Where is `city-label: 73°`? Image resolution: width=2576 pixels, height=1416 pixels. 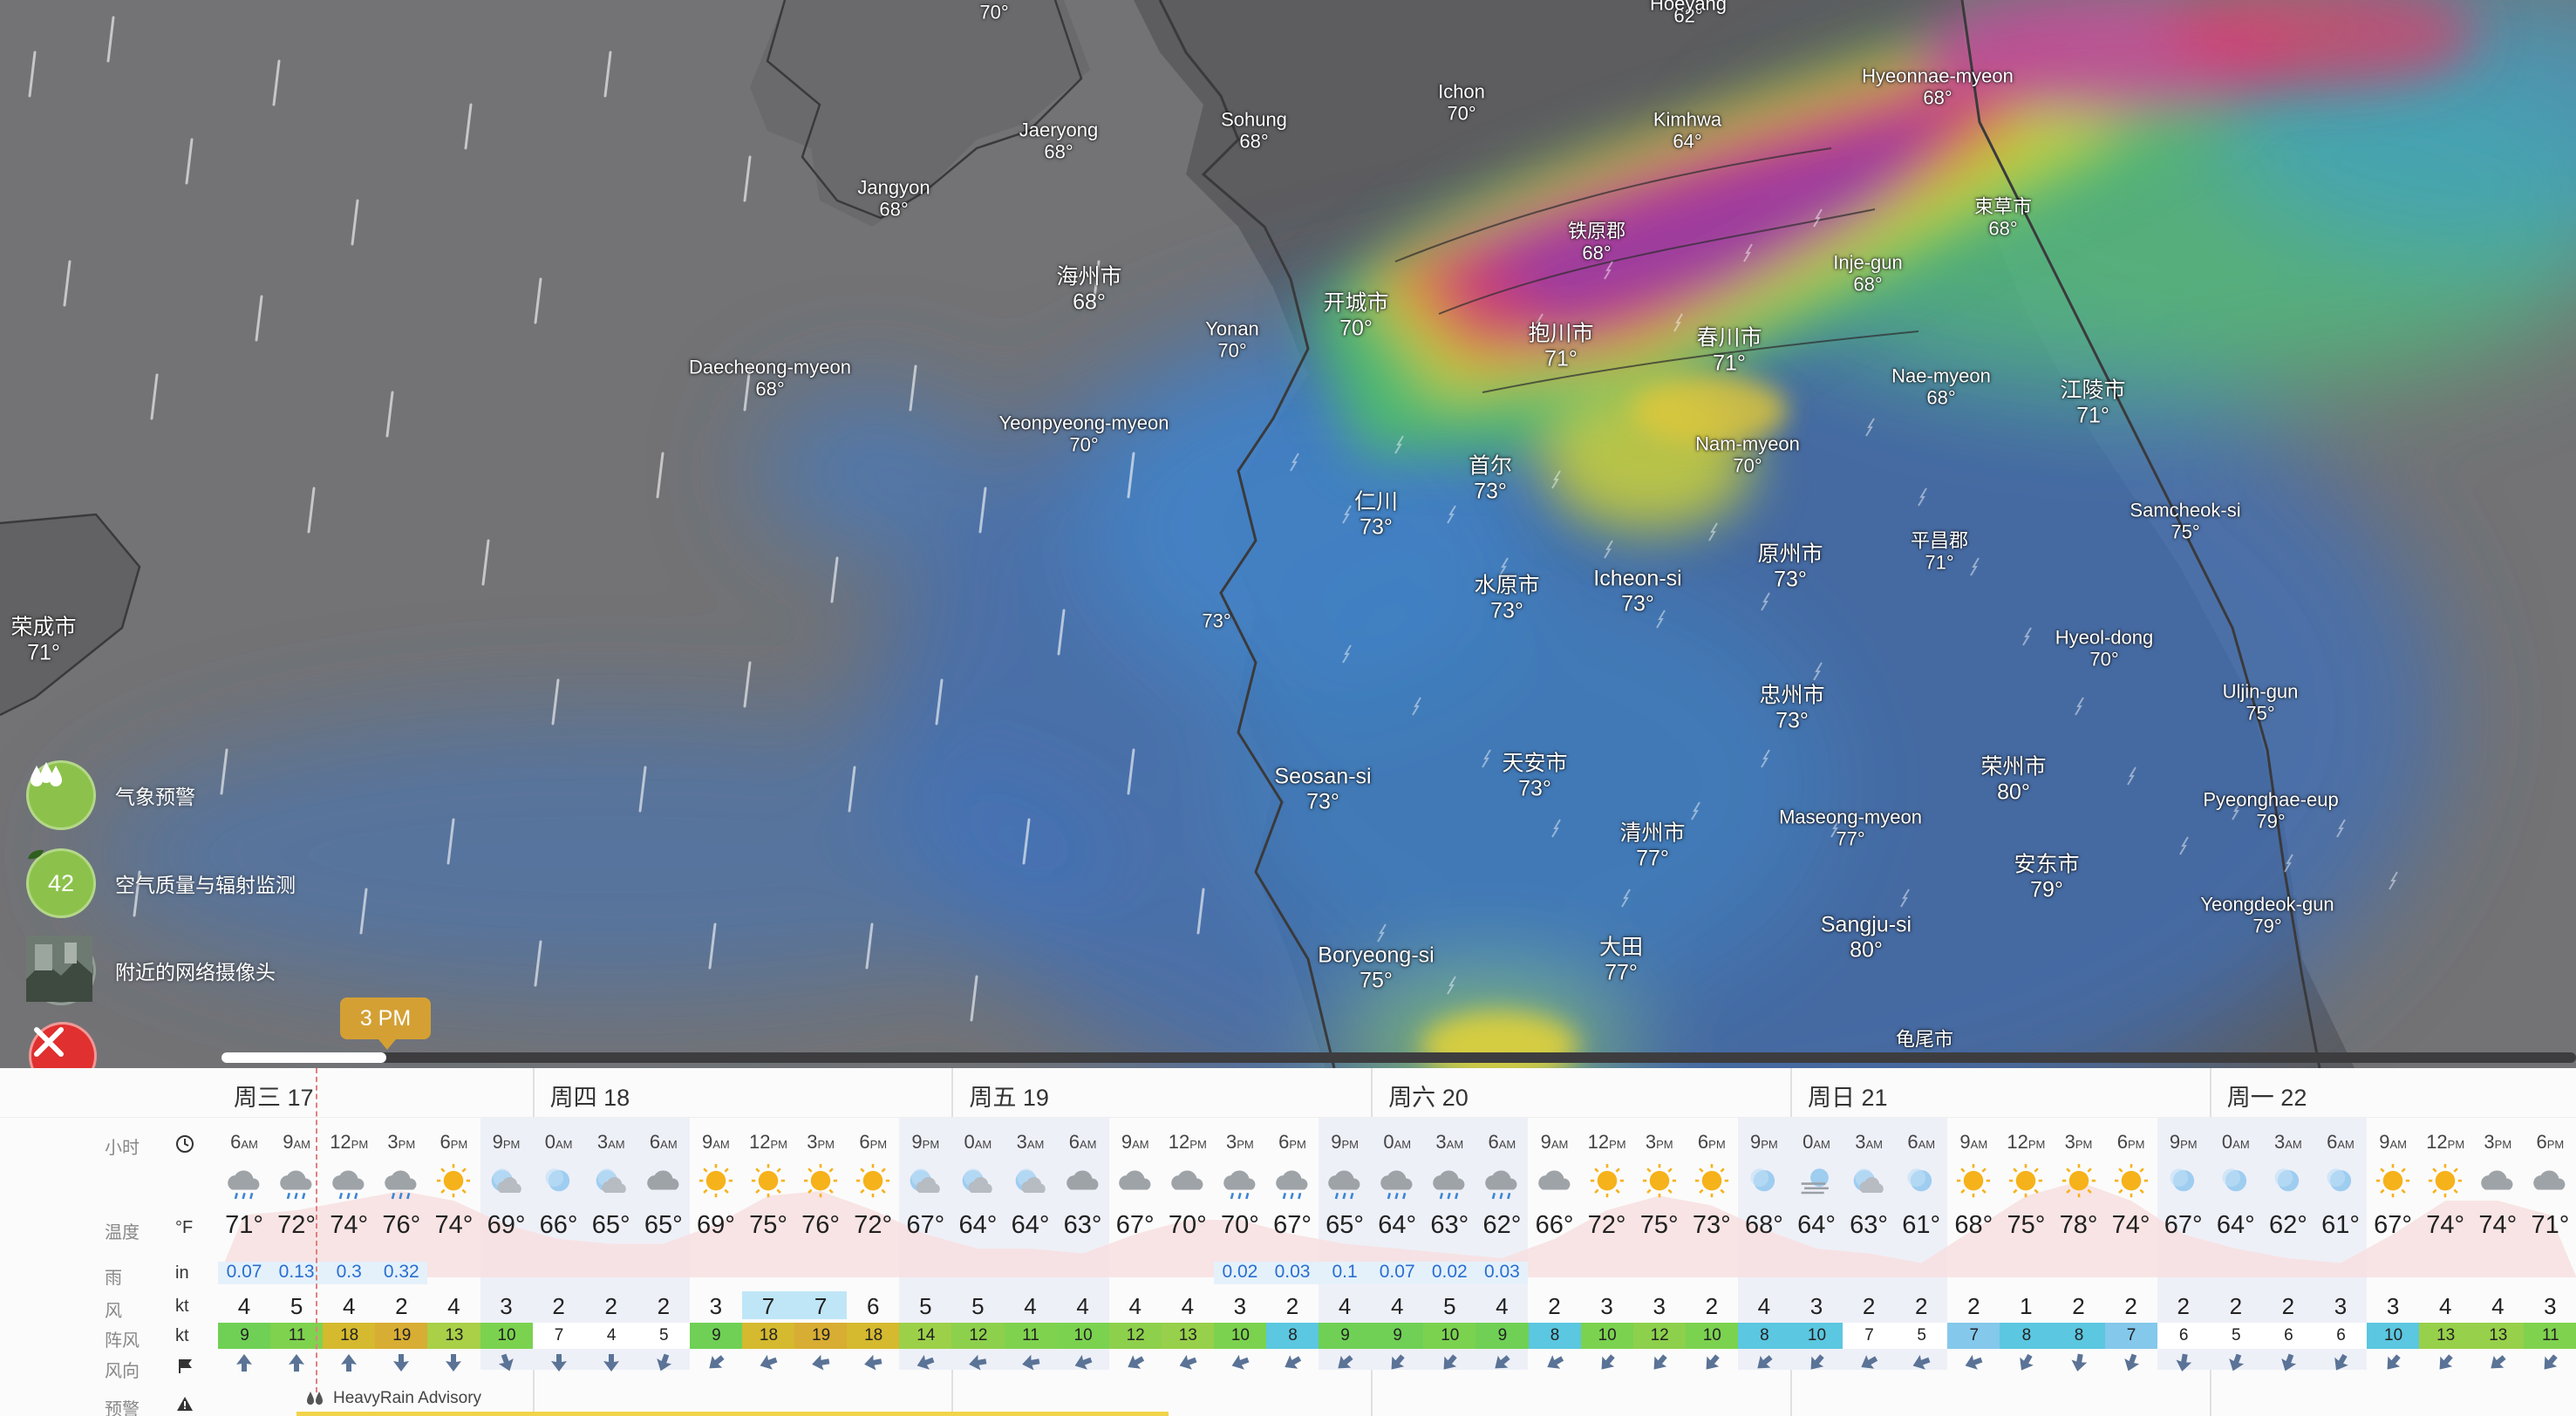
city-label: 73° is located at coordinates (1216, 620).